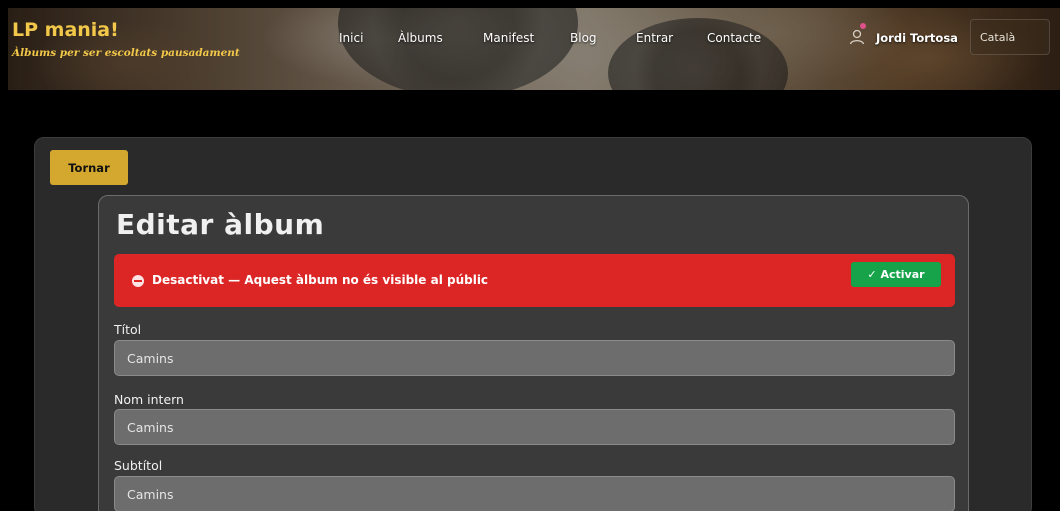 This screenshot has height=511, width=1060. What do you see at coordinates (351, 38) in the screenshot?
I see `nav-link-inici: Inici` at bounding box center [351, 38].